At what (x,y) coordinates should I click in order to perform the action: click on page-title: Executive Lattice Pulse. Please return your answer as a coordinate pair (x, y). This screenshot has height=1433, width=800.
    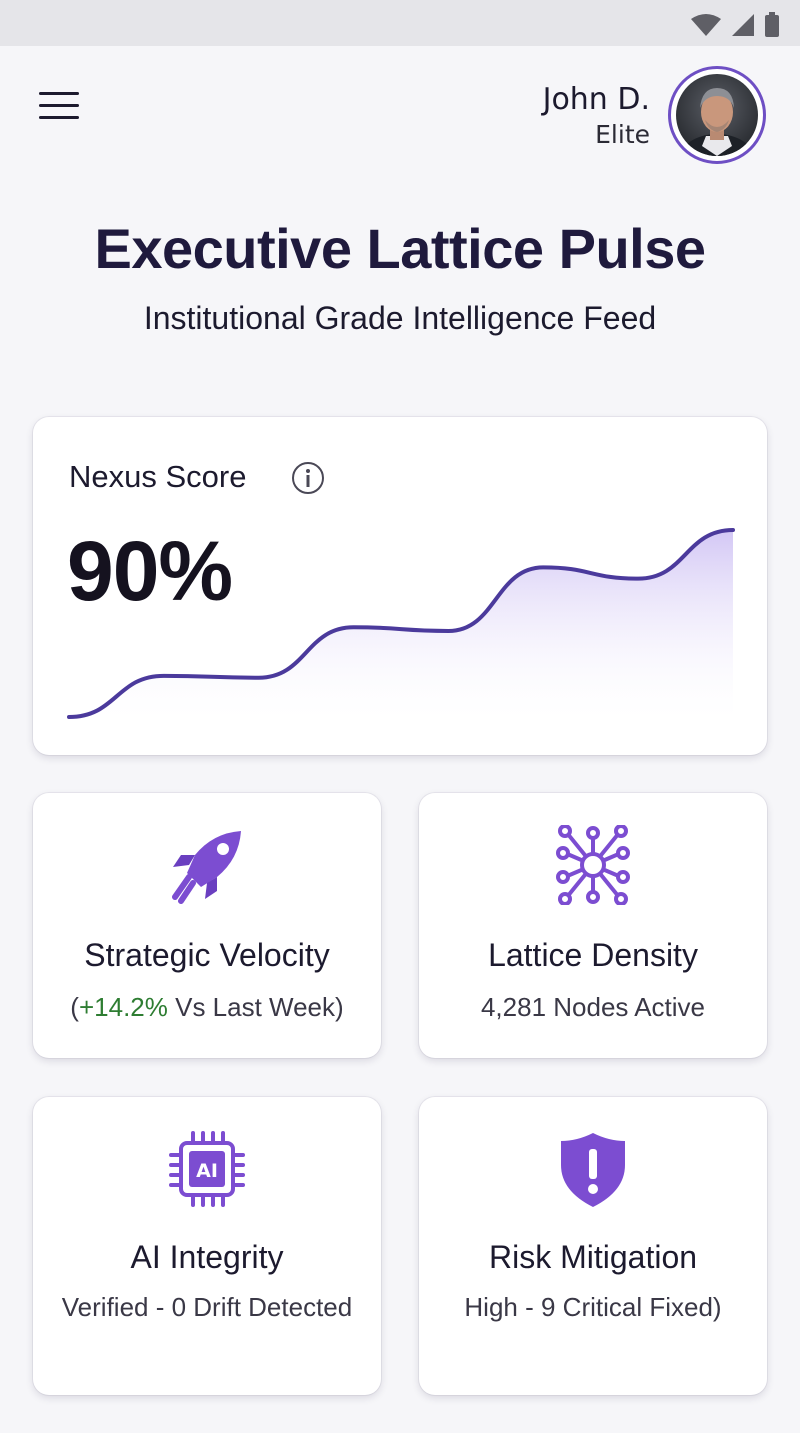
    Looking at the image, I should click on (400, 248).